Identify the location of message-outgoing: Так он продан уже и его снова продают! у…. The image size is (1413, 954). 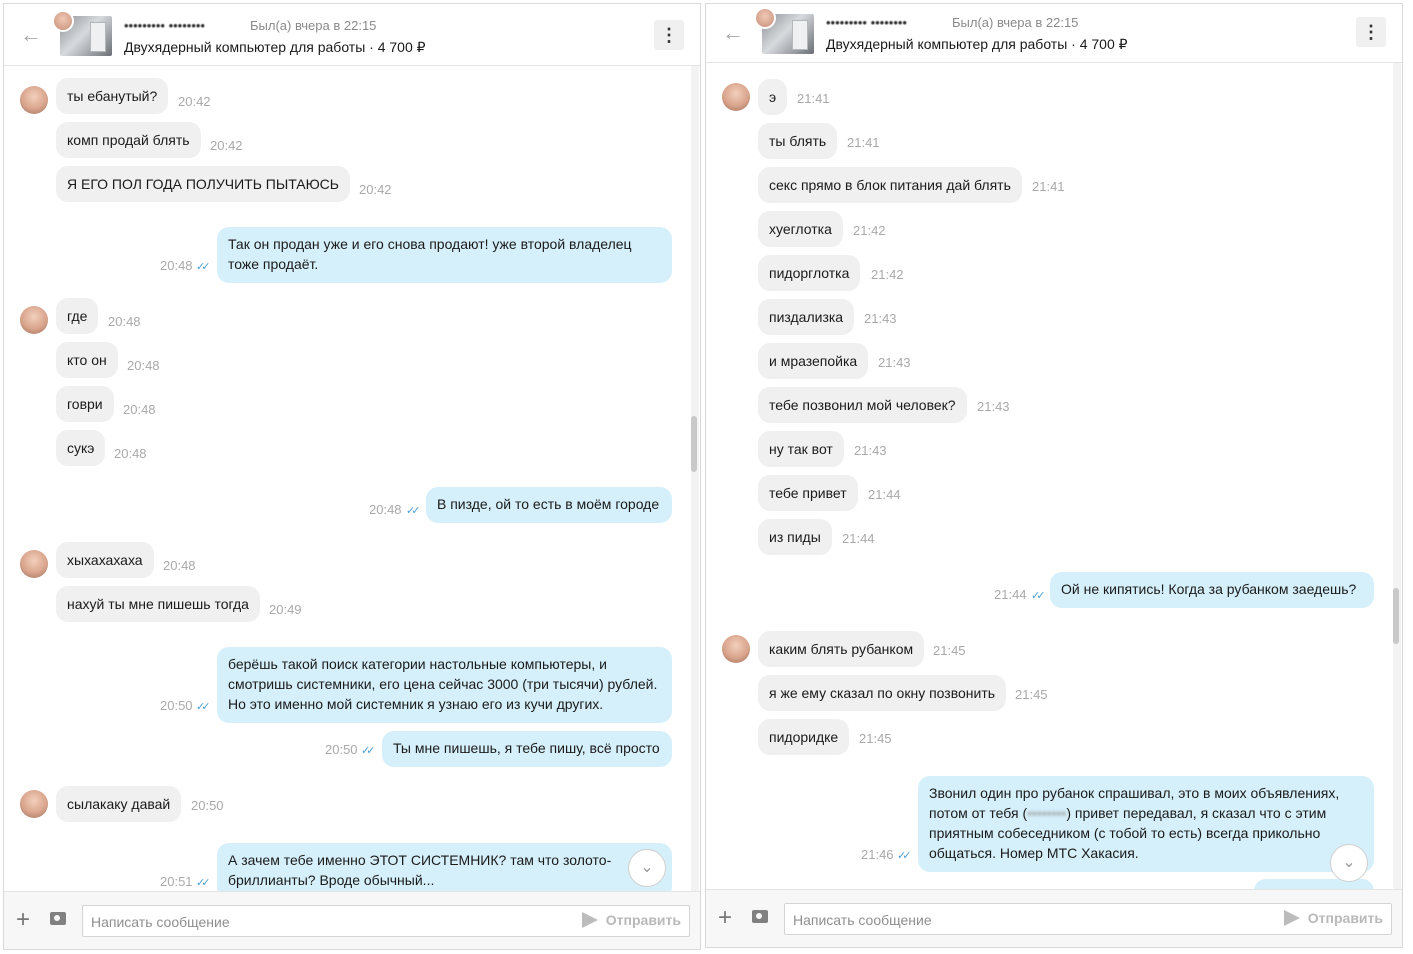
(444, 255).